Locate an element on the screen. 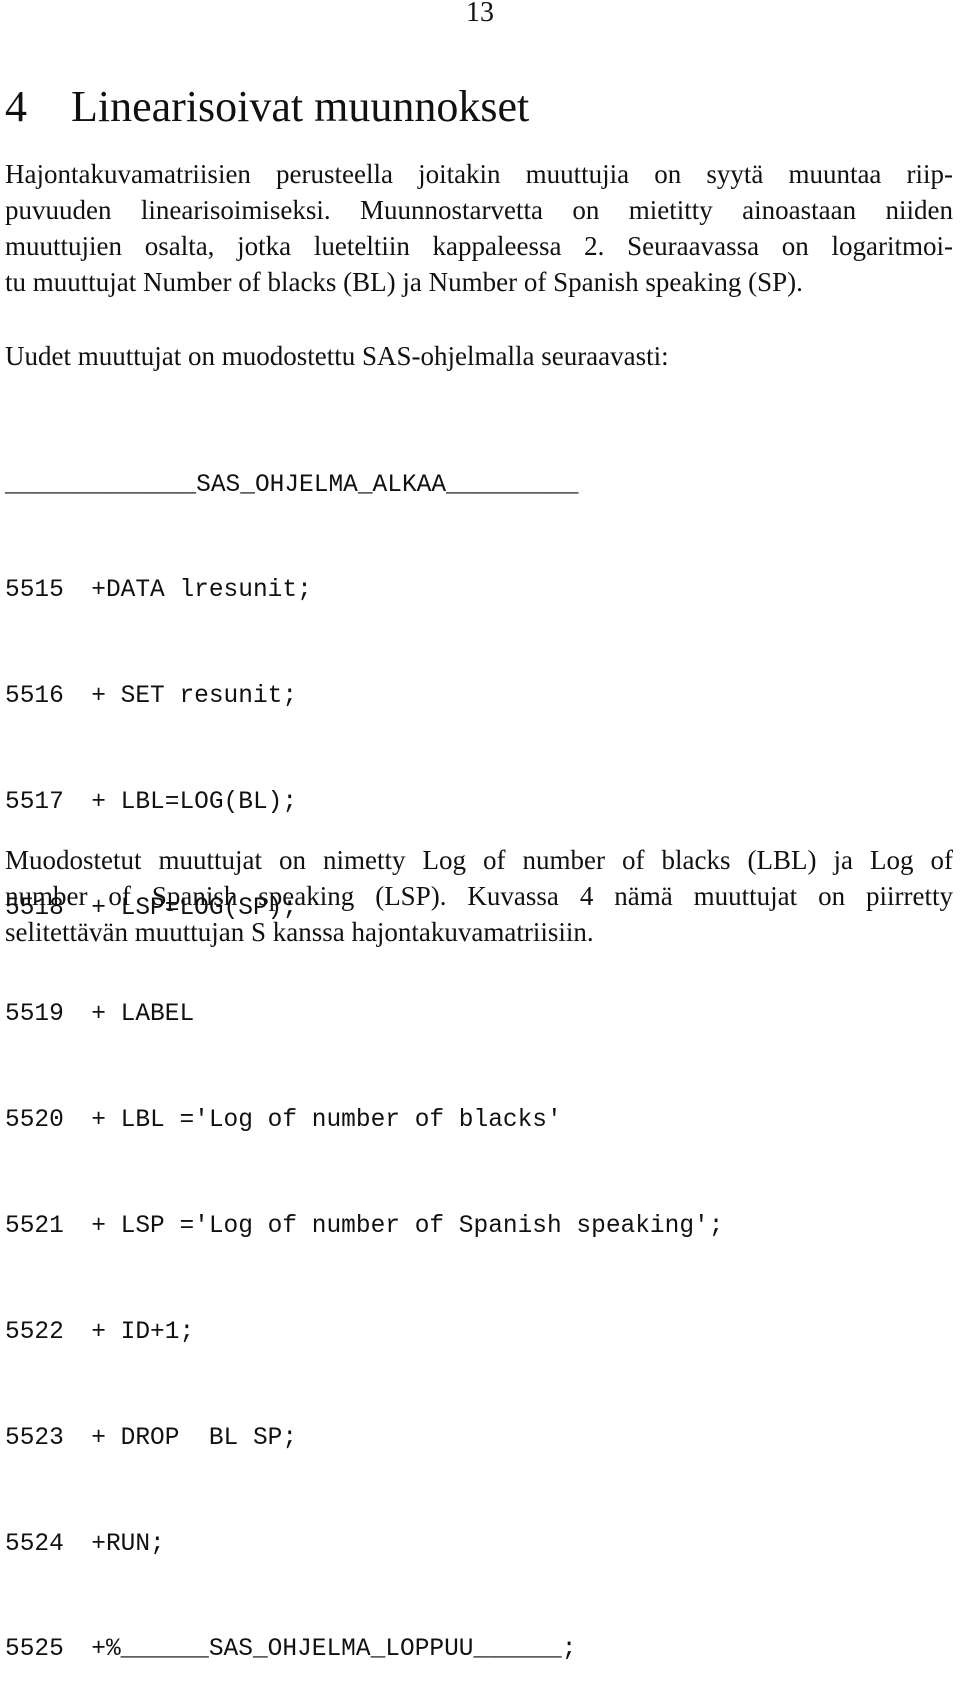 Image resolution: width=960 pixels, height=1702 pixels. code-line: 5522 + ID+1; is located at coordinates (364, 1331).